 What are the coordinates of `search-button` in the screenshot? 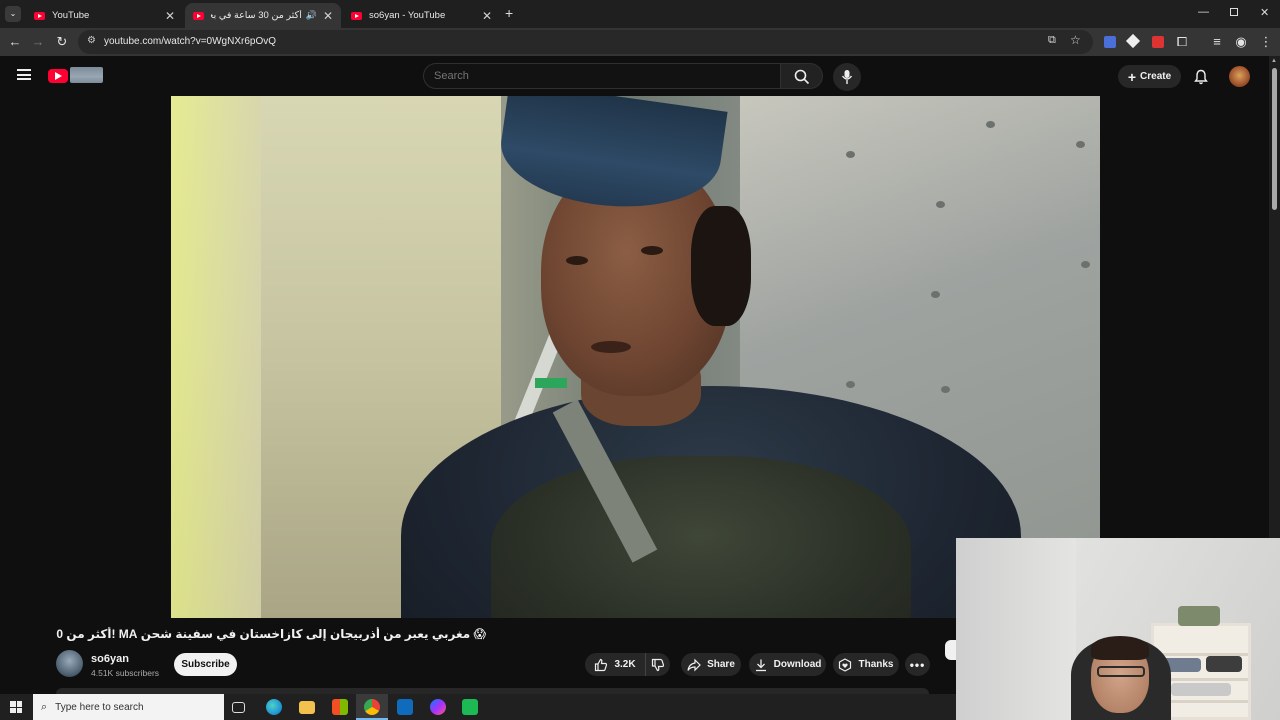 It's located at (802, 76).